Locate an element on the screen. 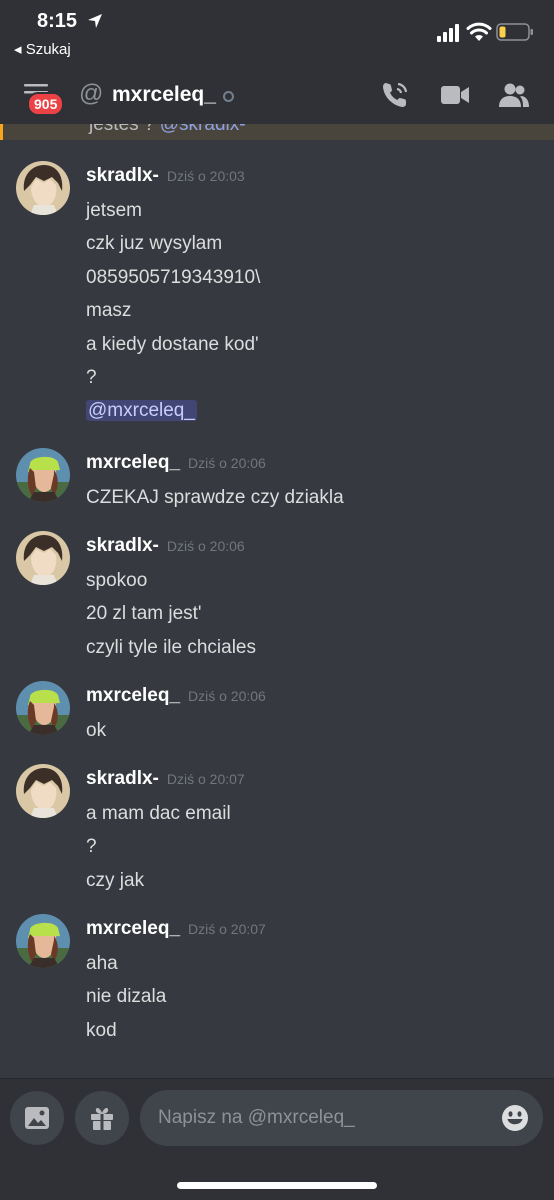 The height and width of the screenshot is (1200, 554). message-mention-line: @mxrceleq_ is located at coordinates (173, 410).